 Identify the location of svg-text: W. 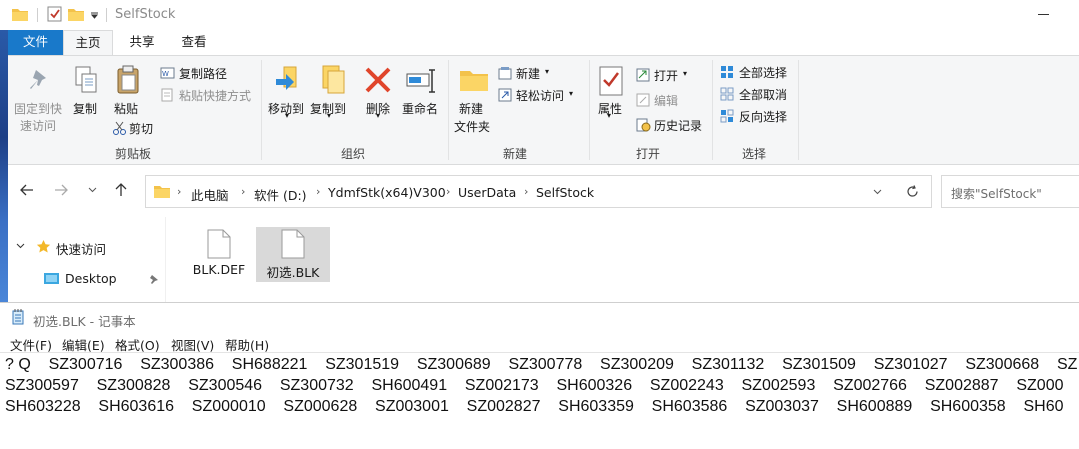
(165, 74).